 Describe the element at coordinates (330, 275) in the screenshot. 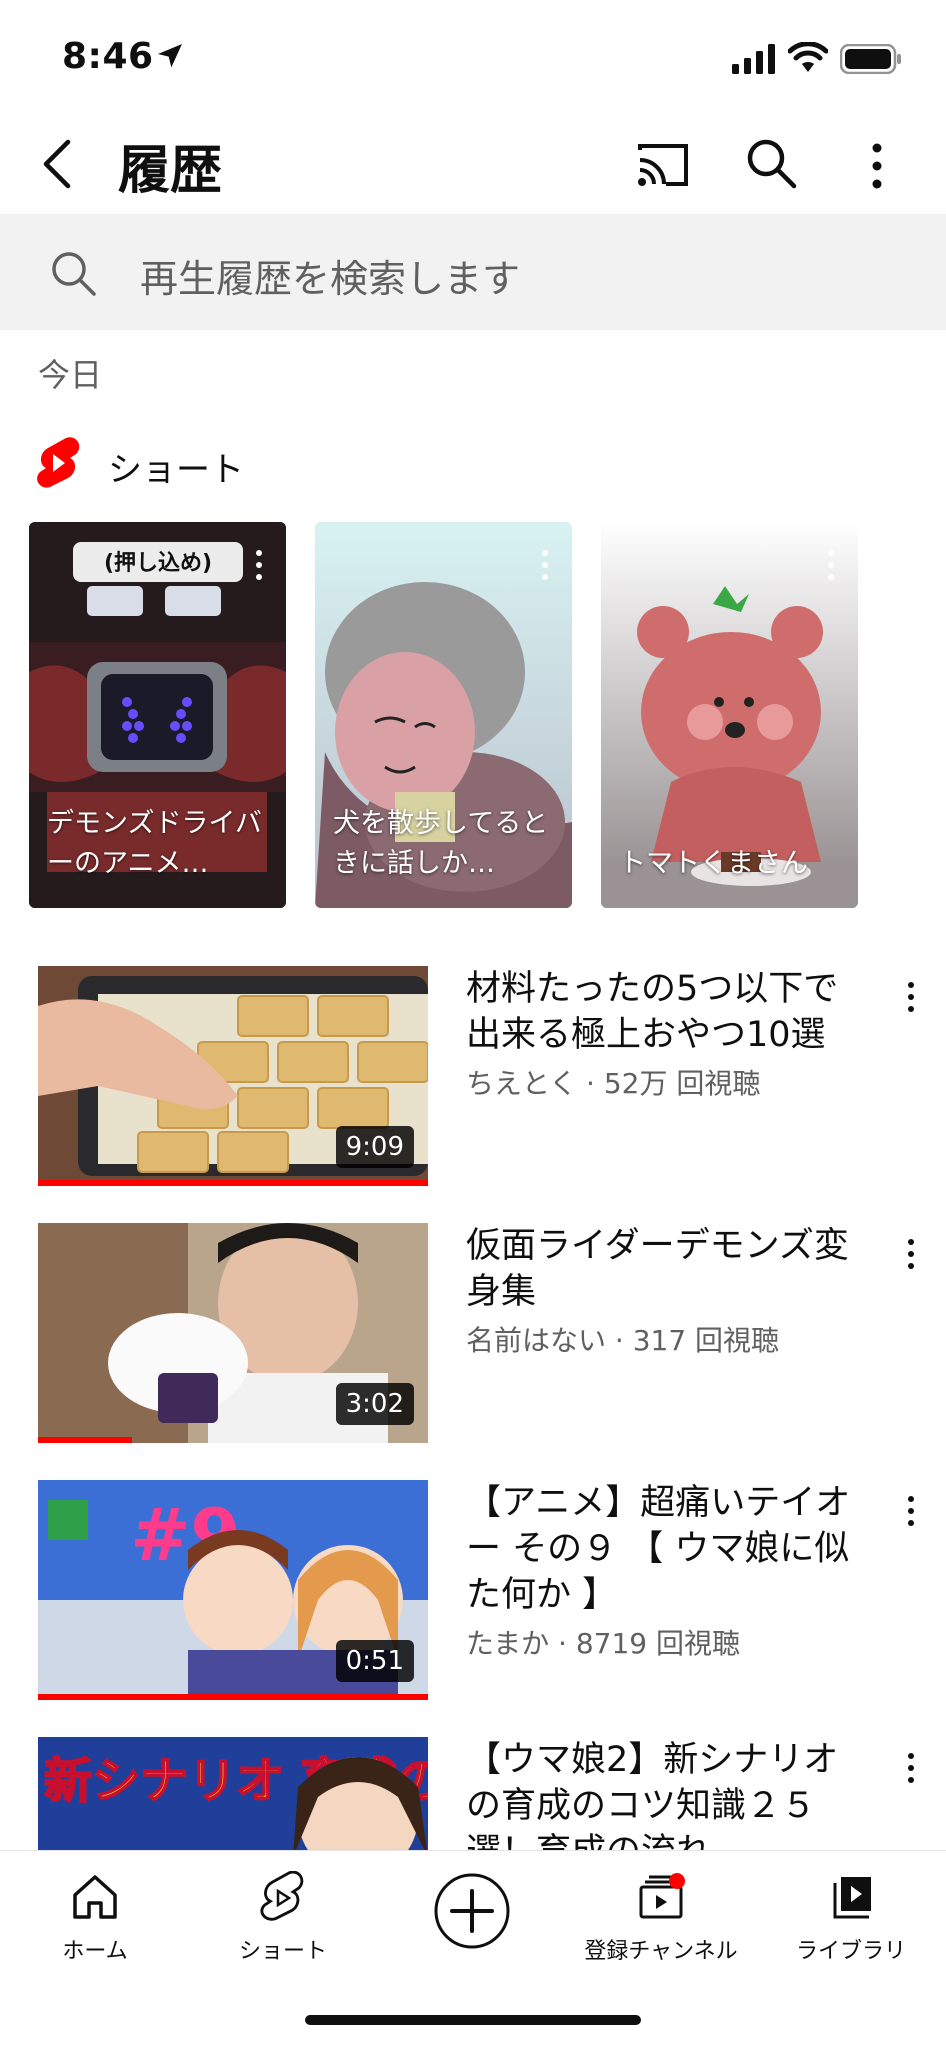

I see `search-input: 再生履歴を検索します` at that location.